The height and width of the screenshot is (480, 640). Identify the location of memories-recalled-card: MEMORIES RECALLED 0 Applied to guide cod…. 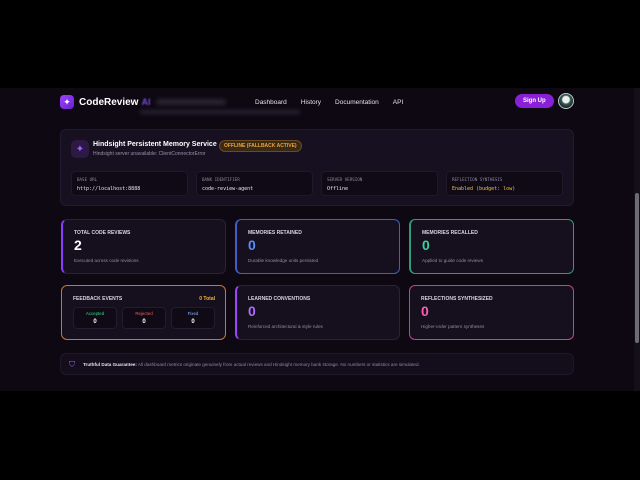
(491, 246).